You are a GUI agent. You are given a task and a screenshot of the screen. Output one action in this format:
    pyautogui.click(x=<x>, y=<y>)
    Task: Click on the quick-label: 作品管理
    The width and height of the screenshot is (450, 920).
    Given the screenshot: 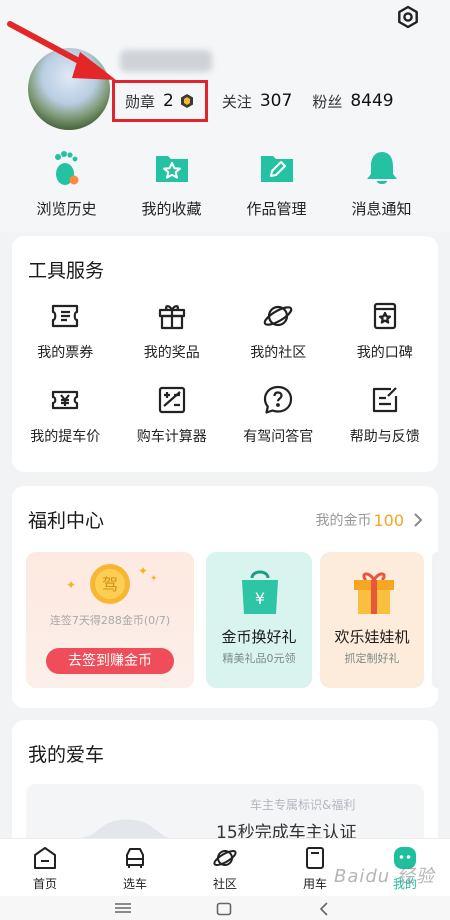 What is the action you would take?
    pyautogui.click(x=276, y=209)
    